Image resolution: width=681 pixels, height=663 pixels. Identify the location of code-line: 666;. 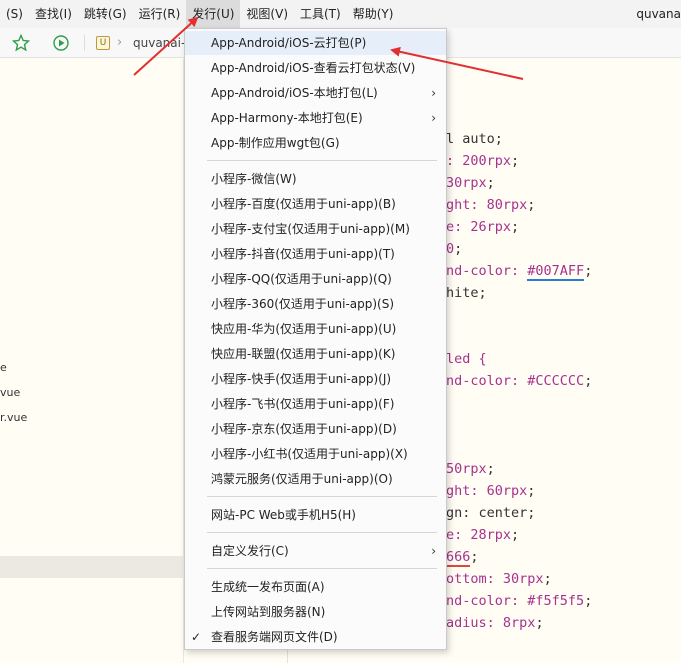
(462, 558).